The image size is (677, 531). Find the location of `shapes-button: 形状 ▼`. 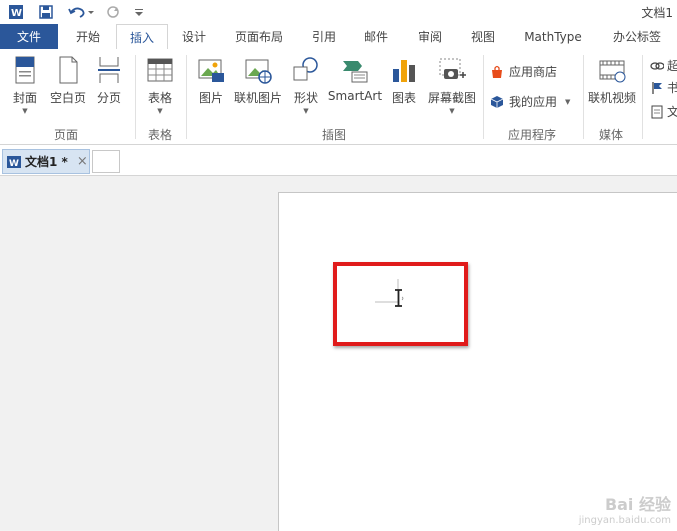

shapes-button: 形状 ▼ is located at coordinates (306, 85).